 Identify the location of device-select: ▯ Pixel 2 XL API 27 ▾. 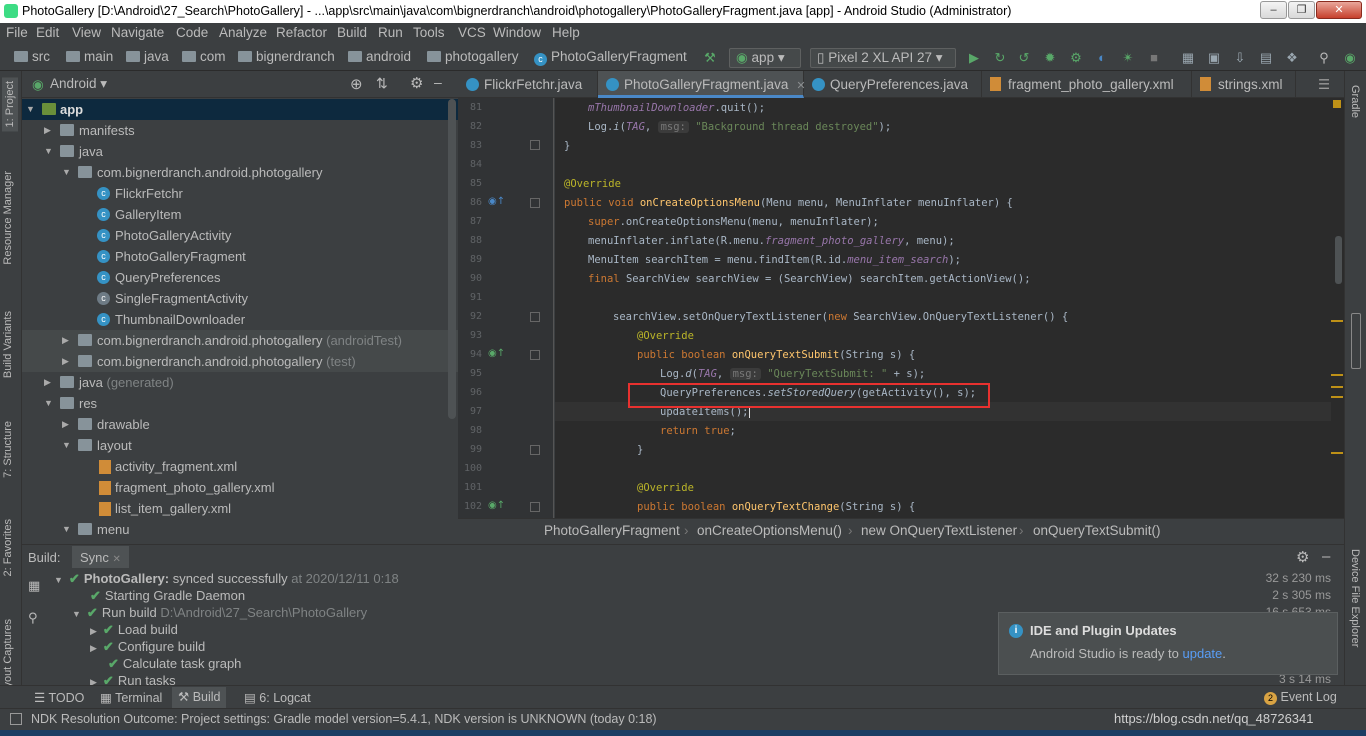
(883, 58).